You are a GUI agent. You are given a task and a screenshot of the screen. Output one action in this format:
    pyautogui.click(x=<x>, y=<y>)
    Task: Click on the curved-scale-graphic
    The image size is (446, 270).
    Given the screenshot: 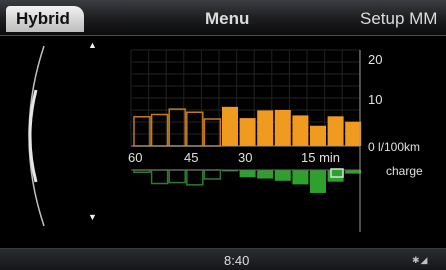 What is the action you would take?
    pyautogui.click(x=36, y=136)
    